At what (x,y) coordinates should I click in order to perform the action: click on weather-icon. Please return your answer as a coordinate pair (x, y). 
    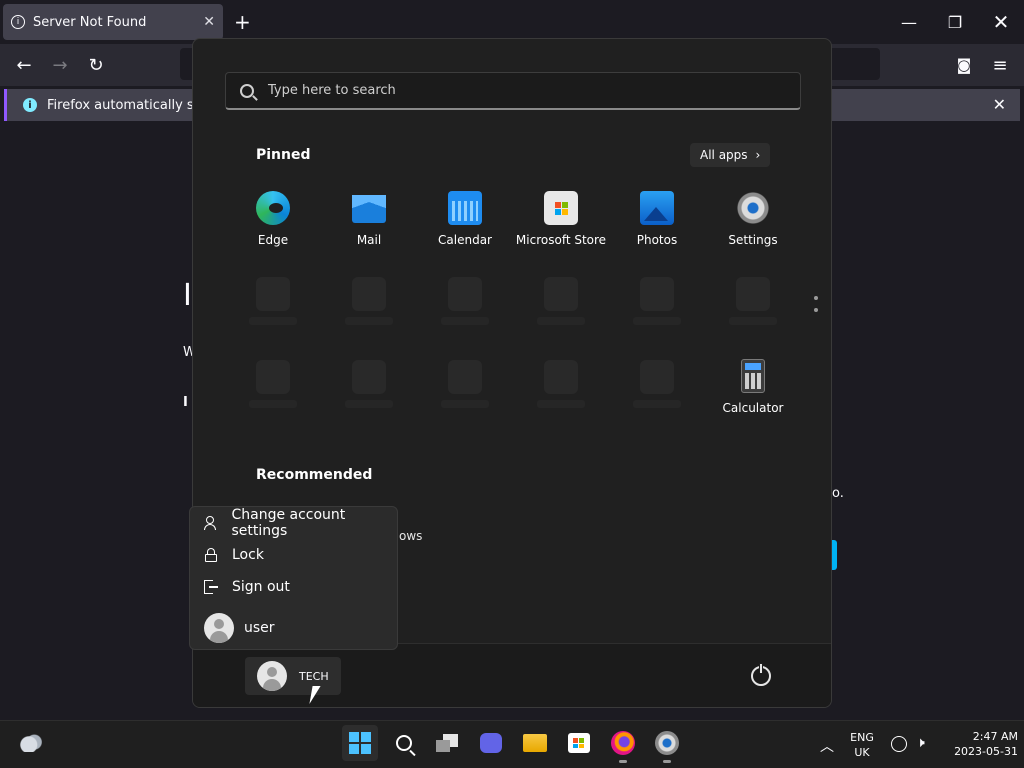
    Looking at the image, I should click on (31, 743).